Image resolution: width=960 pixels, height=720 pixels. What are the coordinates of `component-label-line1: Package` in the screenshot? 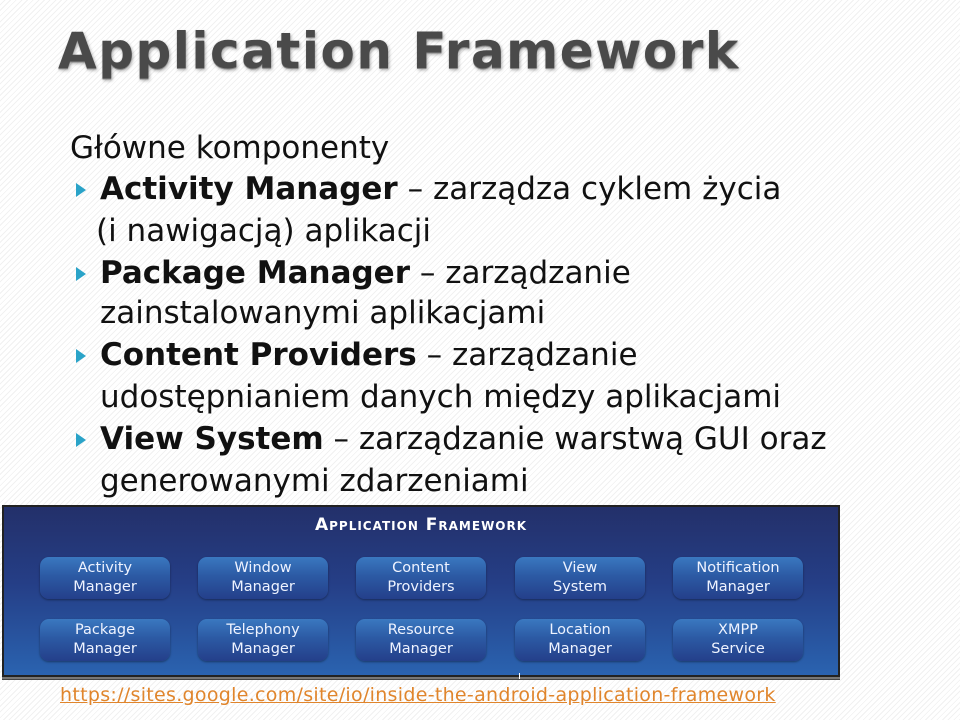 It's located at (105, 630).